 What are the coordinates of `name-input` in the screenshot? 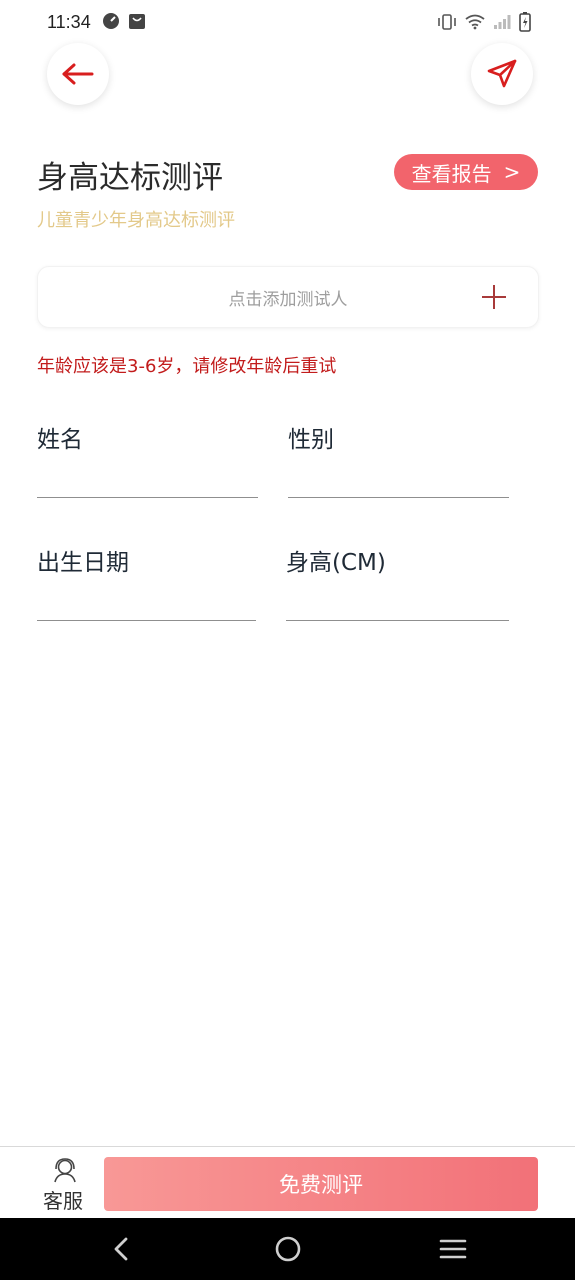 It's located at (147, 497).